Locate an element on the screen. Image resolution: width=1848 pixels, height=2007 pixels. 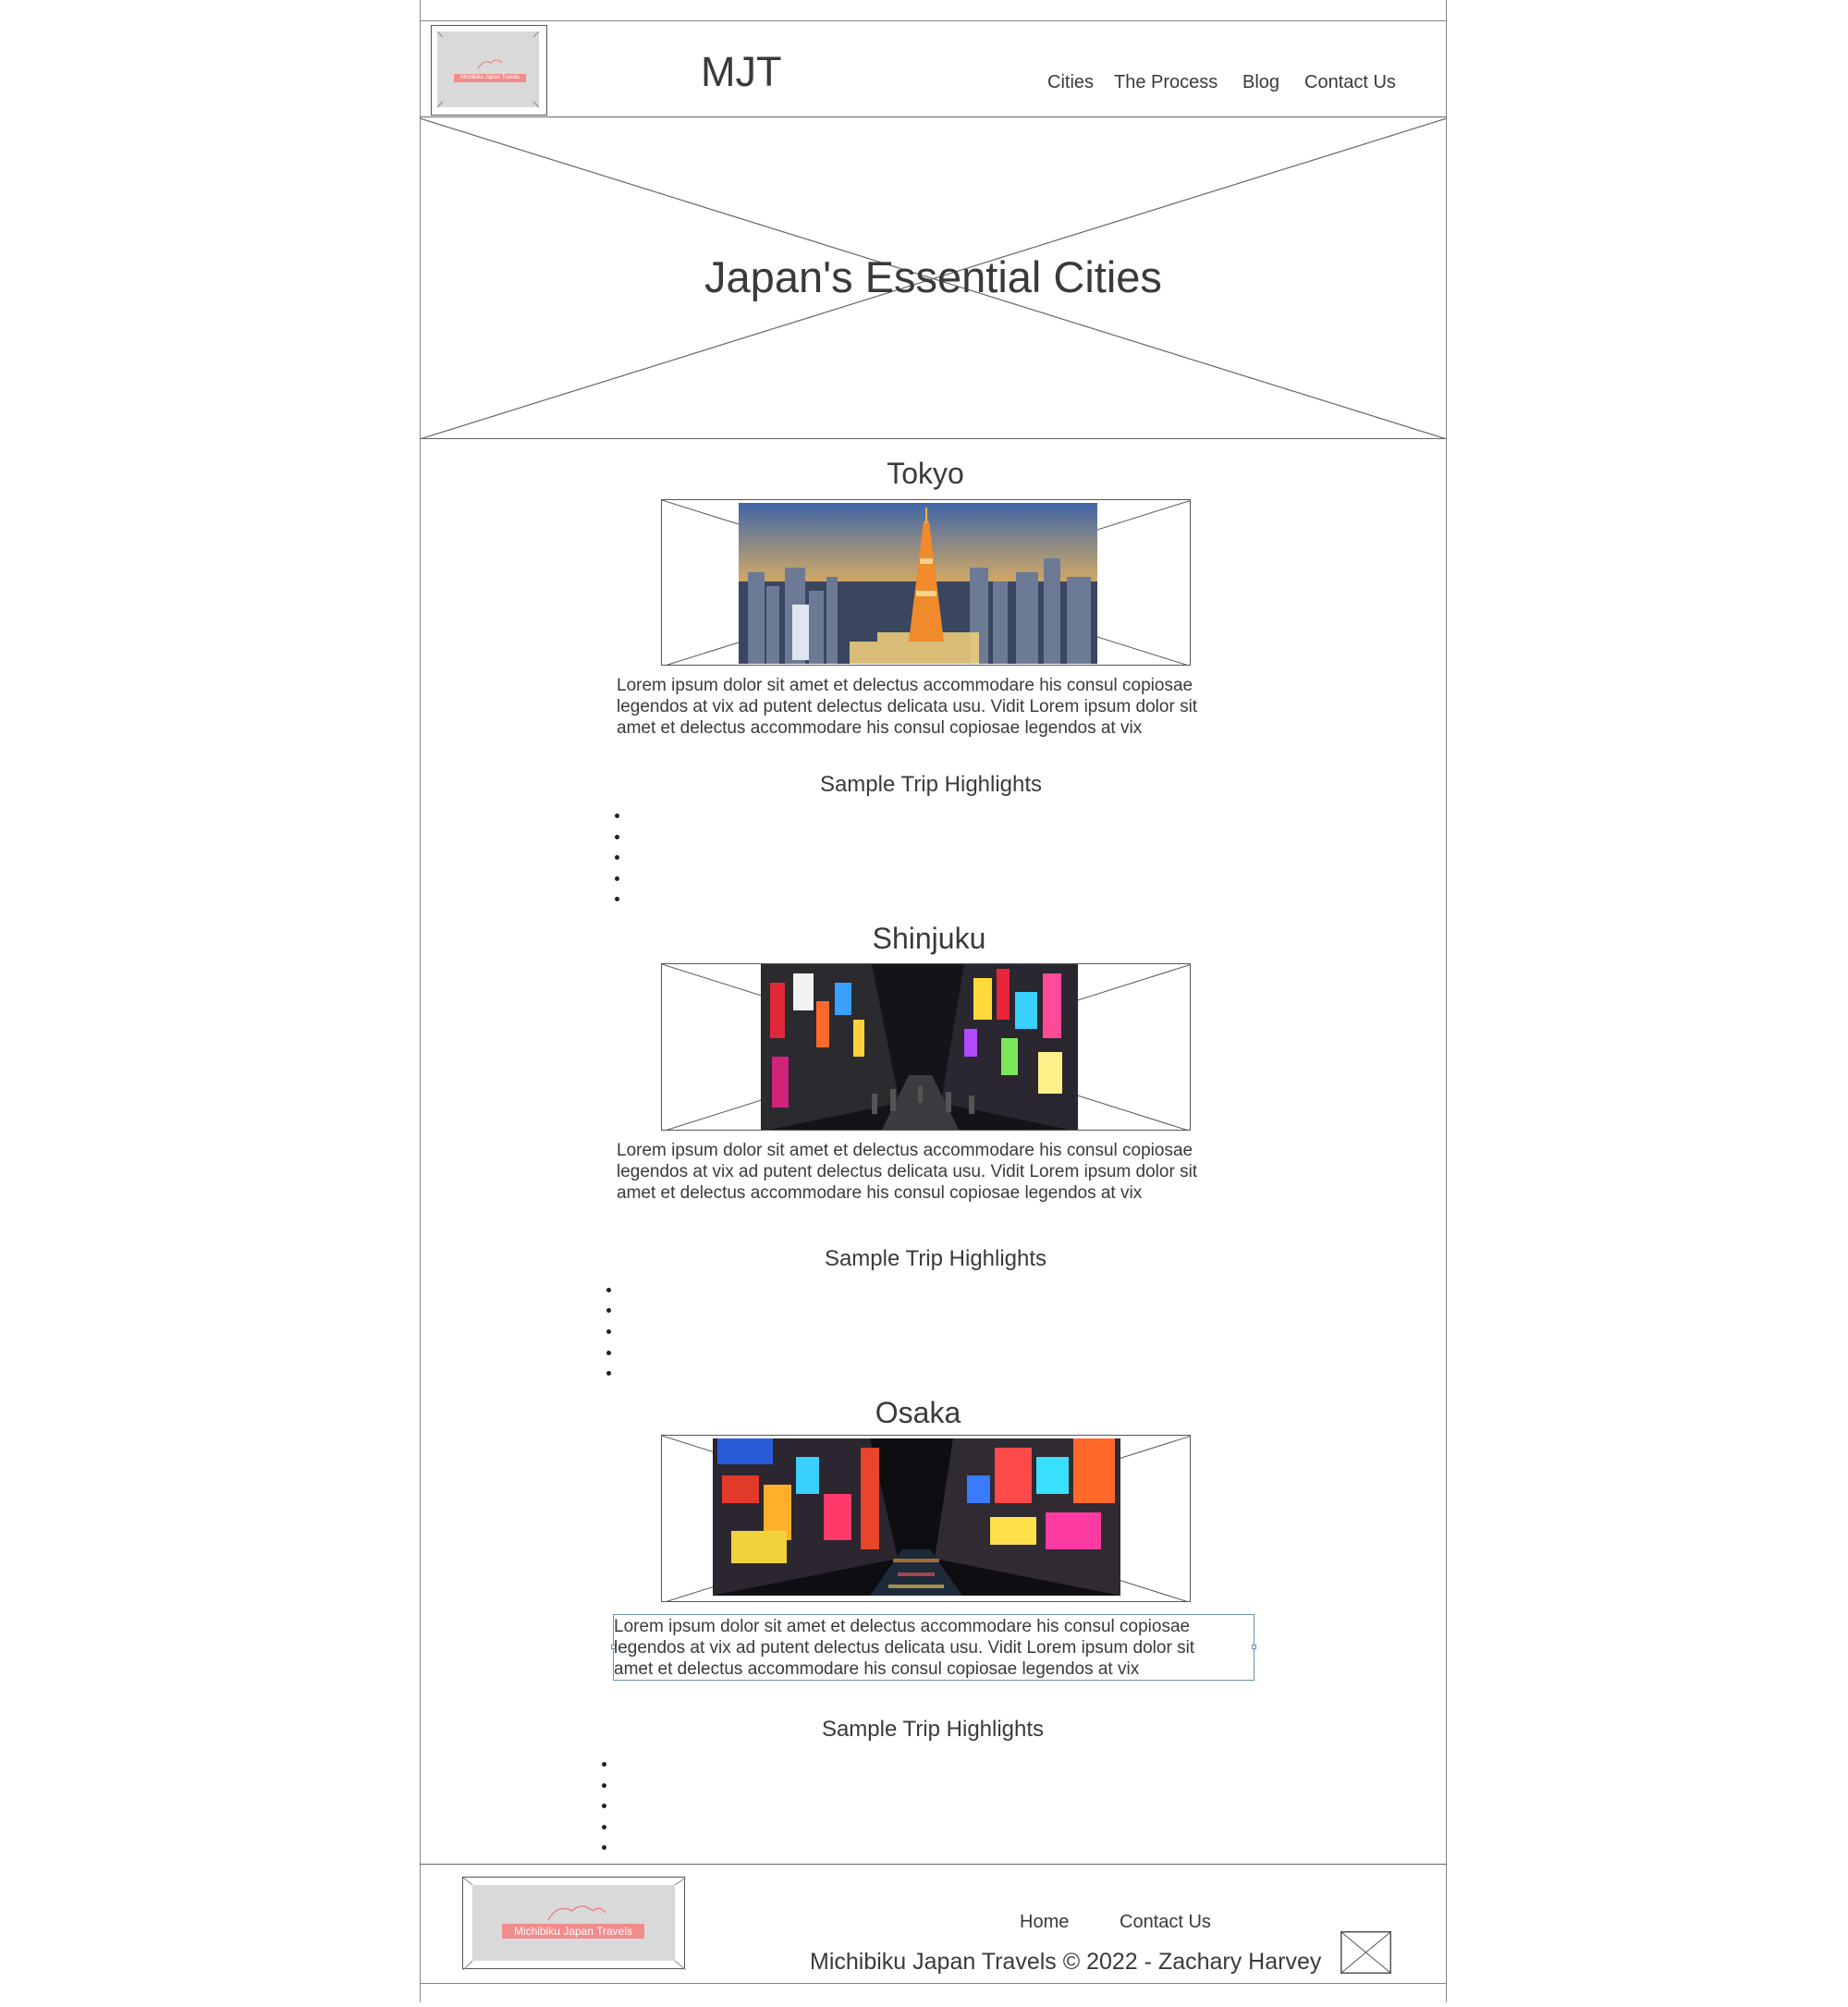
highlights-title-tokyo: Sample Trip Highlights is located at coordinates (931, 784).